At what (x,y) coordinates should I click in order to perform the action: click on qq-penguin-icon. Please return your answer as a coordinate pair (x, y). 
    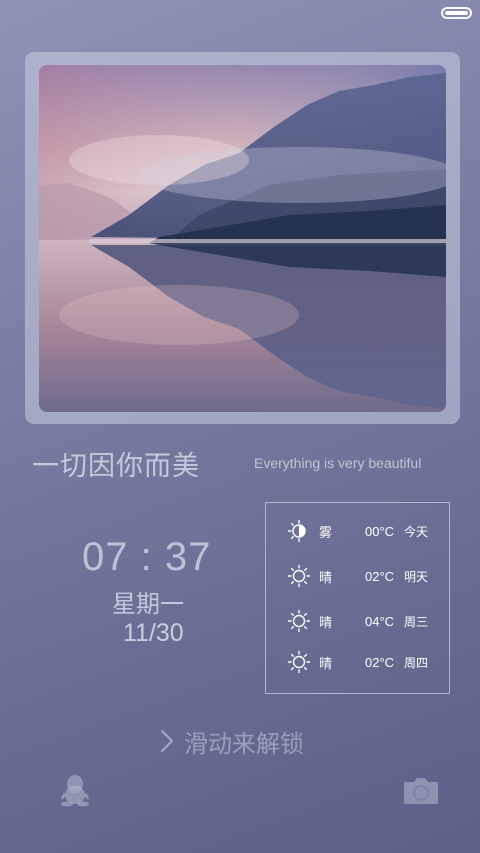
    Looking at the image, I should click on (75, 790).